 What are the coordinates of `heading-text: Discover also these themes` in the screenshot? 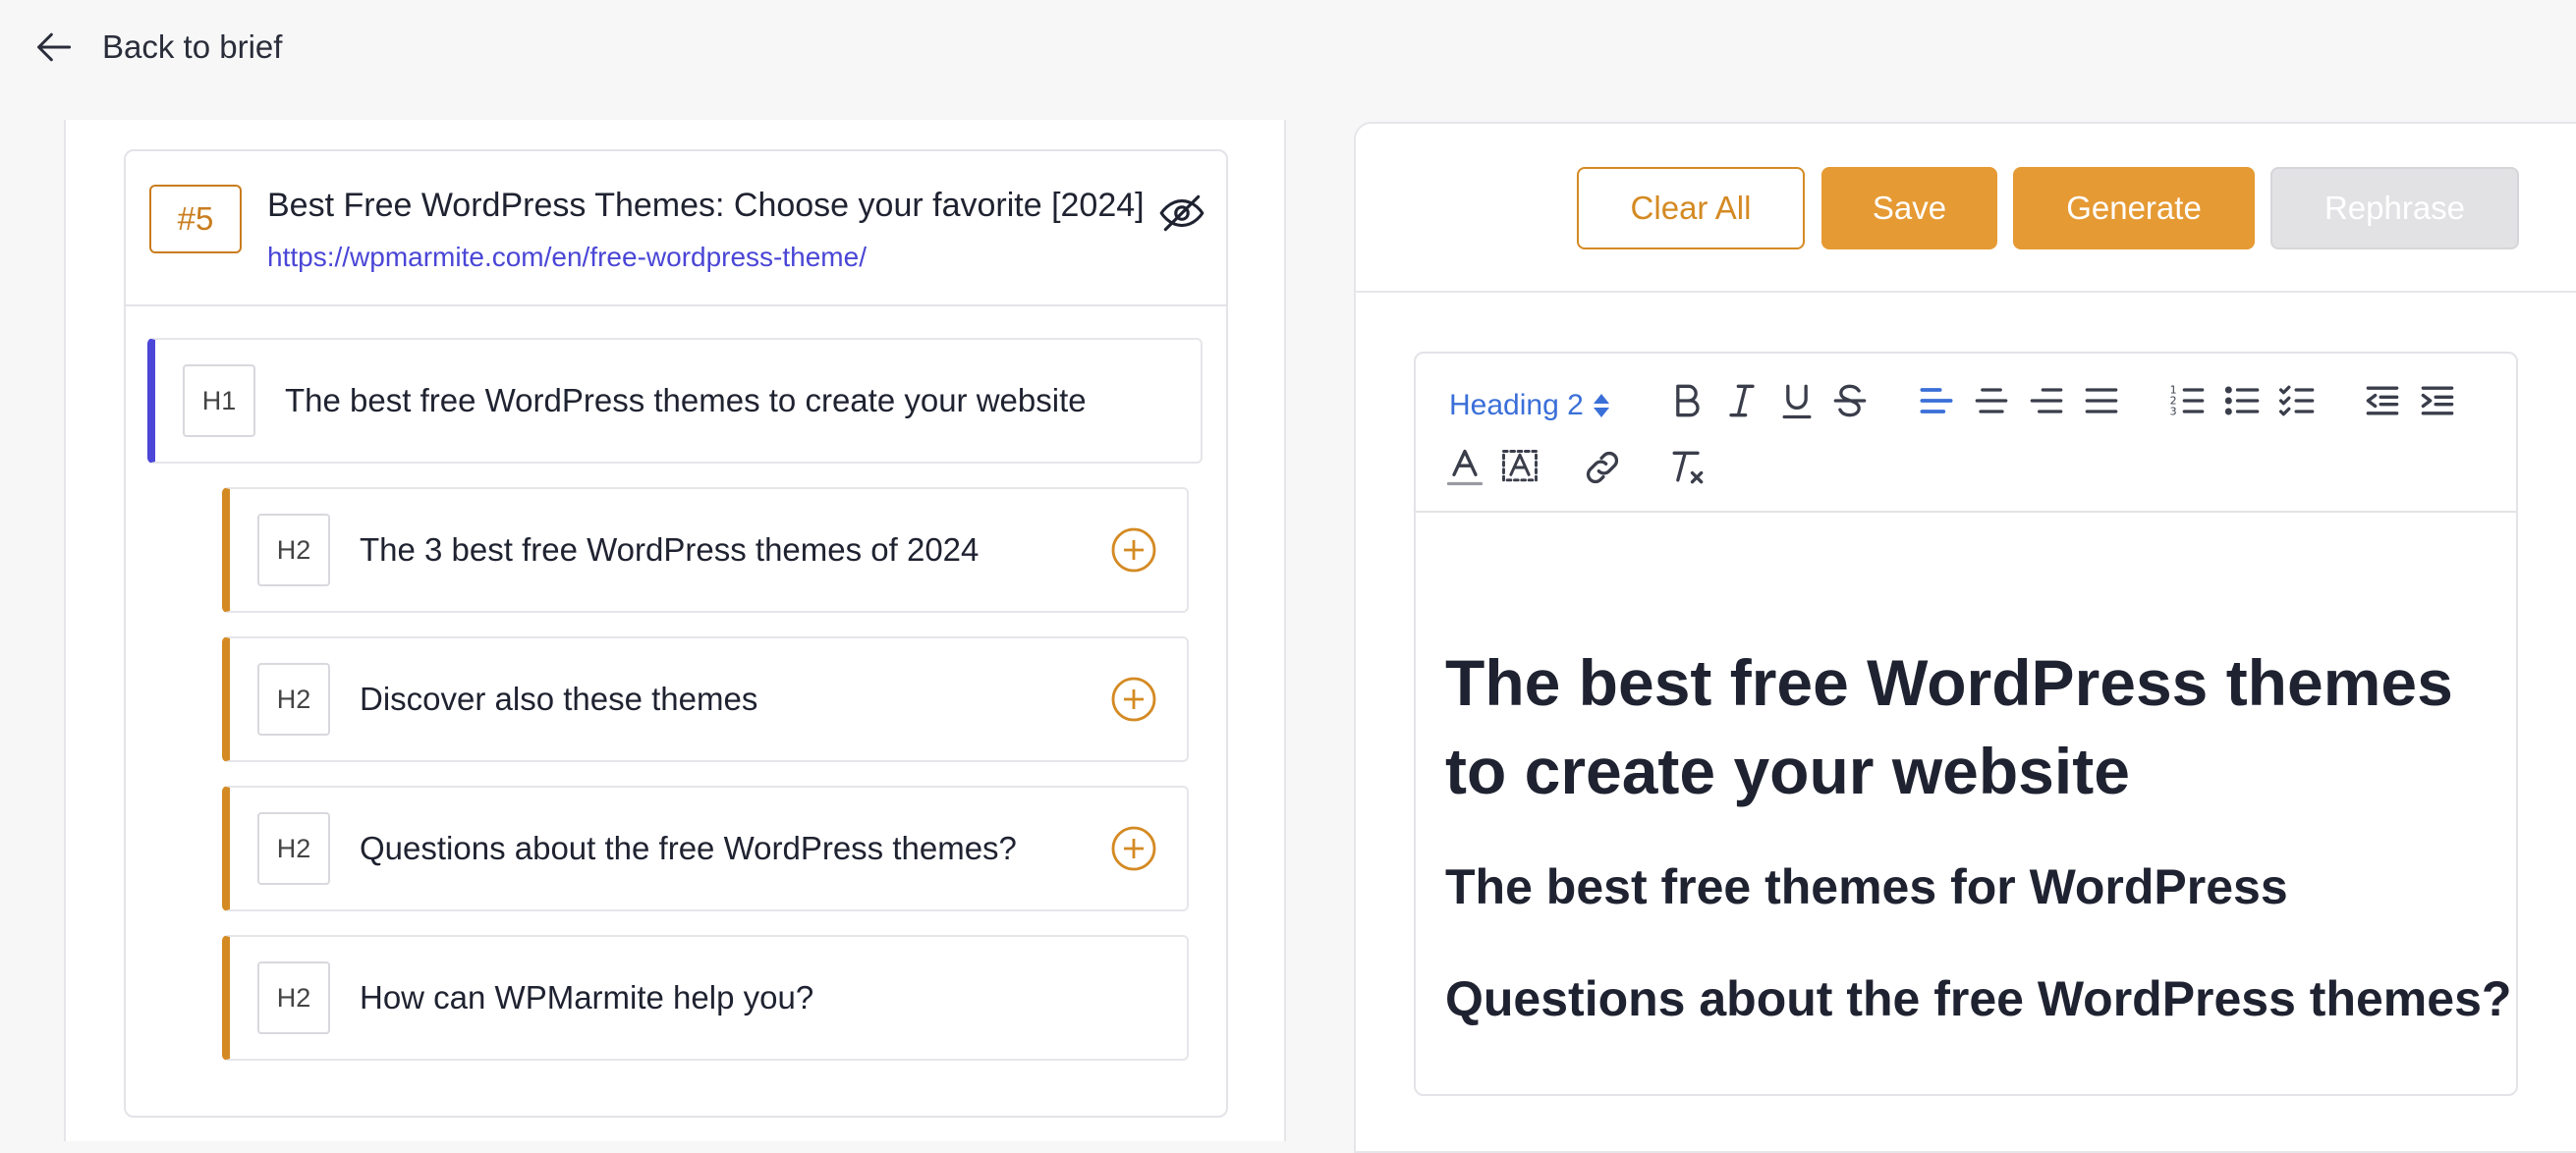 It's located at (559, 699).